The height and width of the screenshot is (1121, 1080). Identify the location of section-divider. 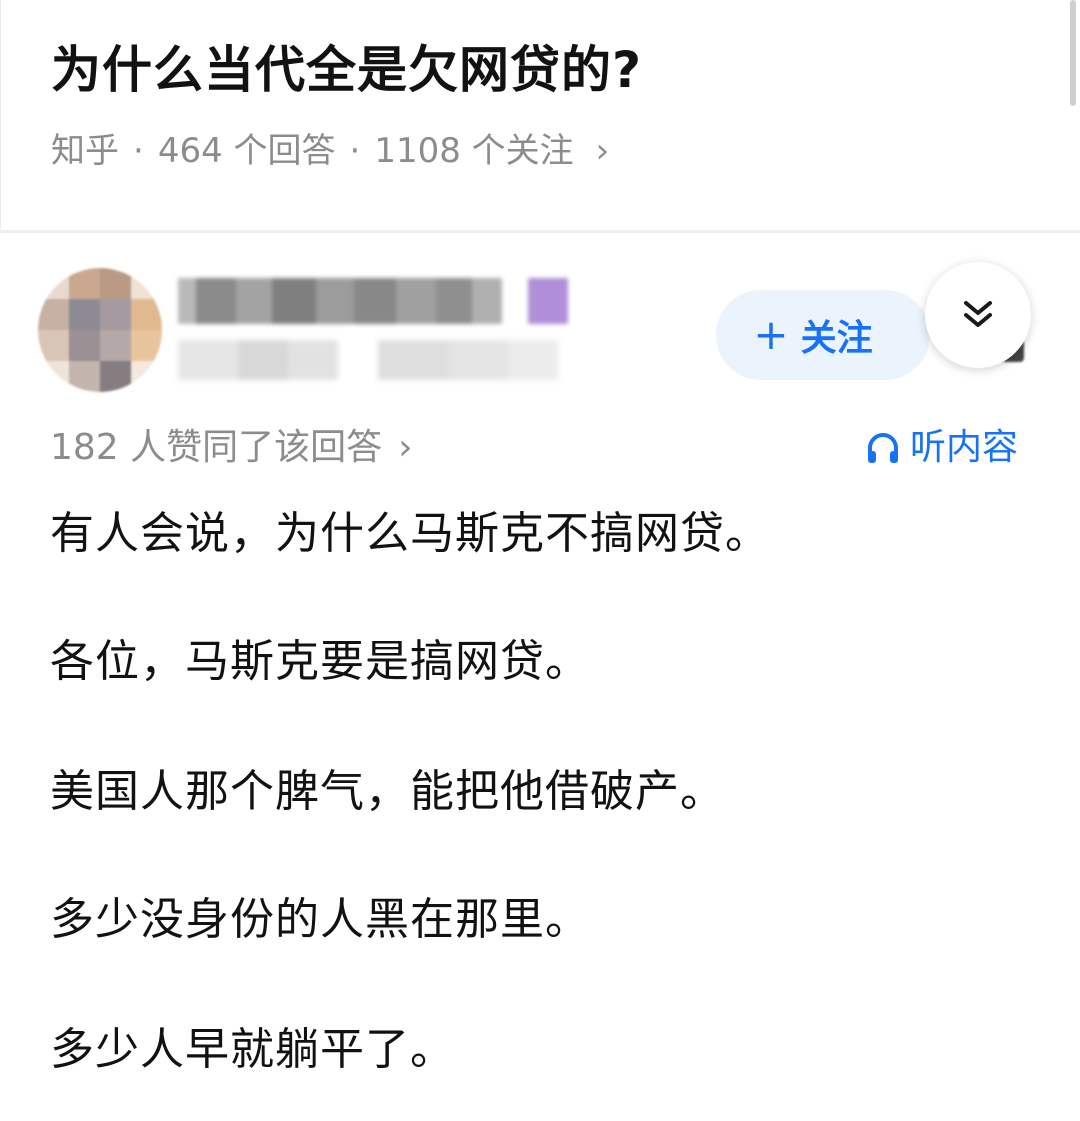
(540, 231).